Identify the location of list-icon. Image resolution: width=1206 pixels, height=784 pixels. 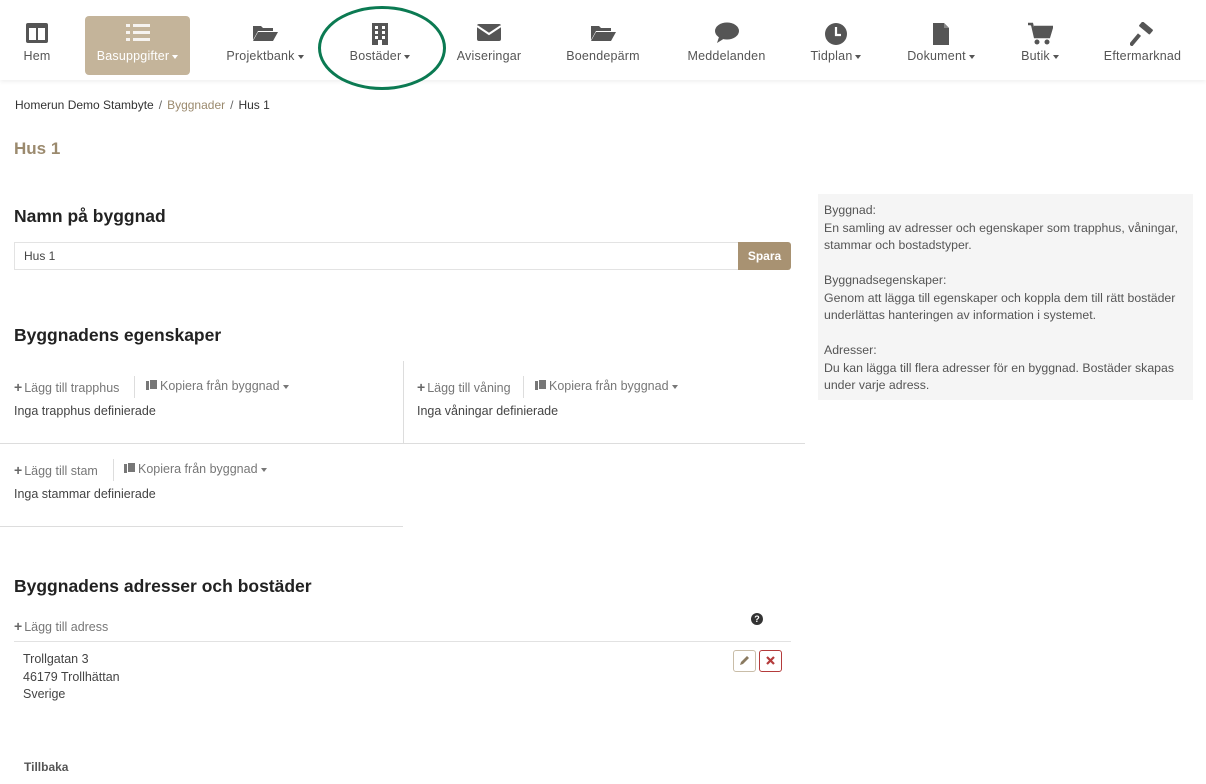
(137, 34).